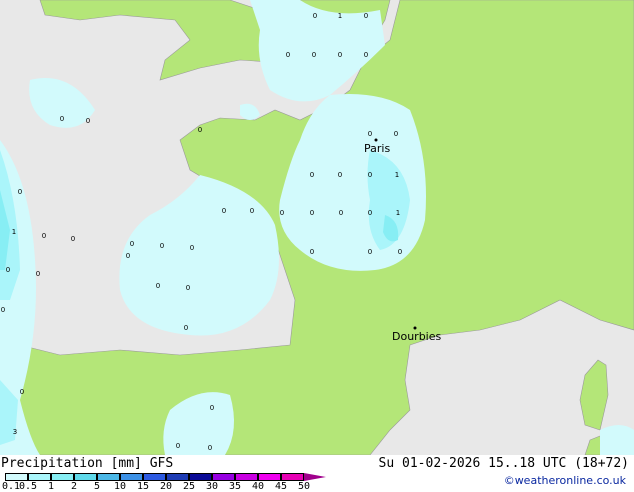 This screenshot has height=492, width=634. I want to click on color-scale-bar, so click(167, 477).